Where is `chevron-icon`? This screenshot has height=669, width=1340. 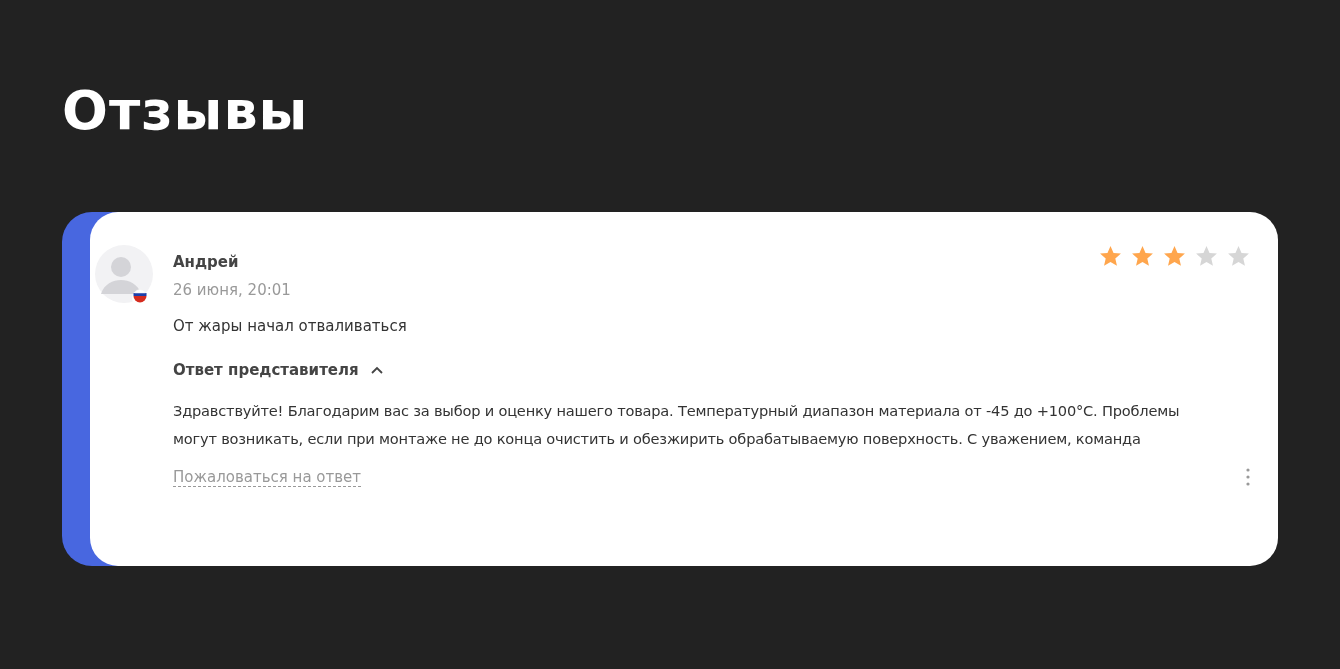 chevron-icon is located at coordinates (376, 370).